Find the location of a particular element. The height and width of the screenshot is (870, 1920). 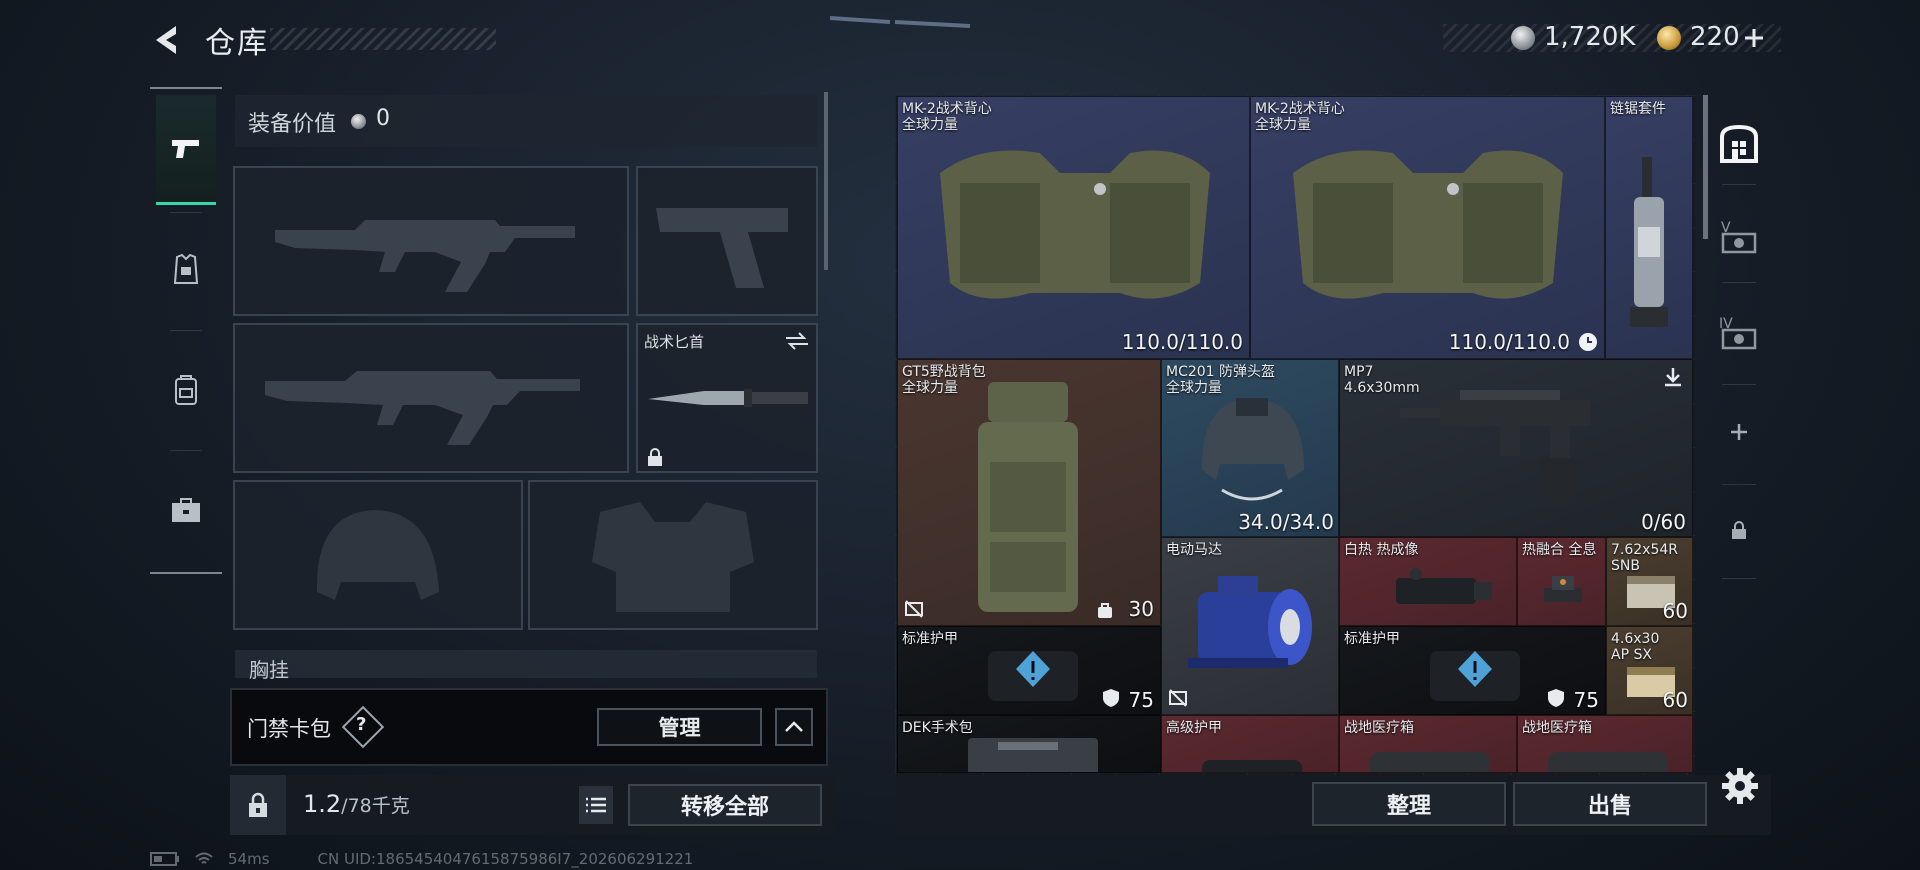

gold-coin-icon is located at coordinates (1669, 38).